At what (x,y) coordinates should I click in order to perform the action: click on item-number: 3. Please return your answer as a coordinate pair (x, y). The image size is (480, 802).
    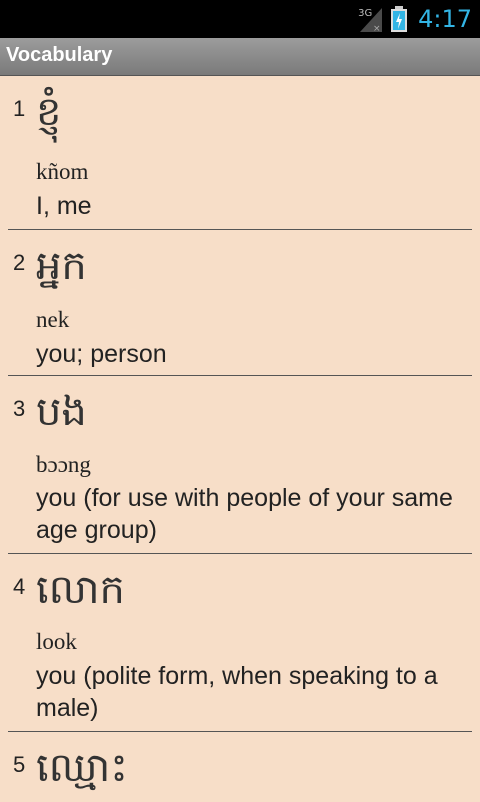
    Looking at the image, I should click on (19, 408).